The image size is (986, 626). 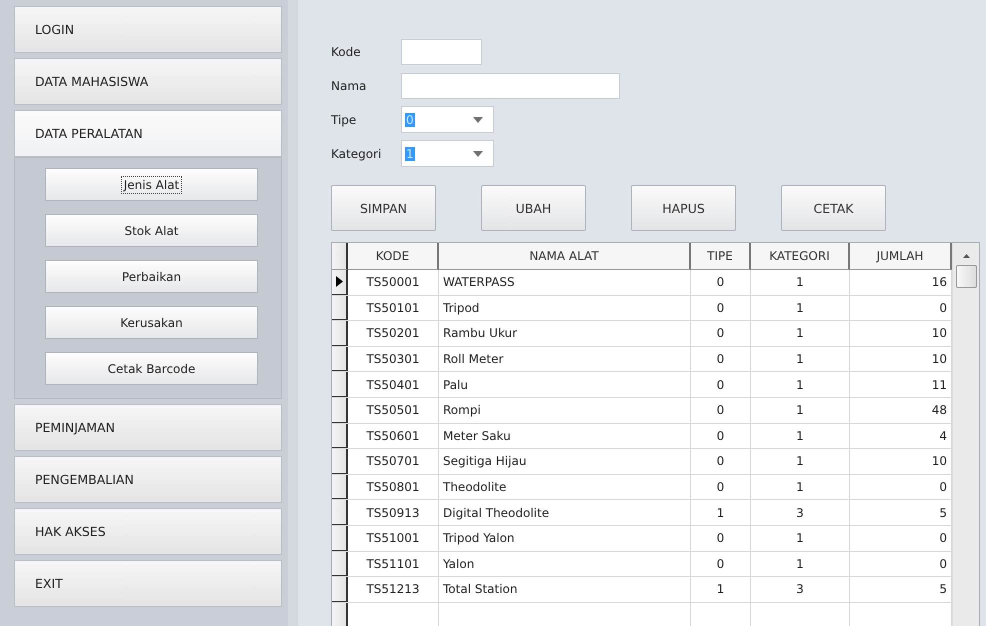 What do you see at coordinates (148, 583) in the screenshot?
I see `sidebar-item: EXIT` at bounding box center [148, 583].